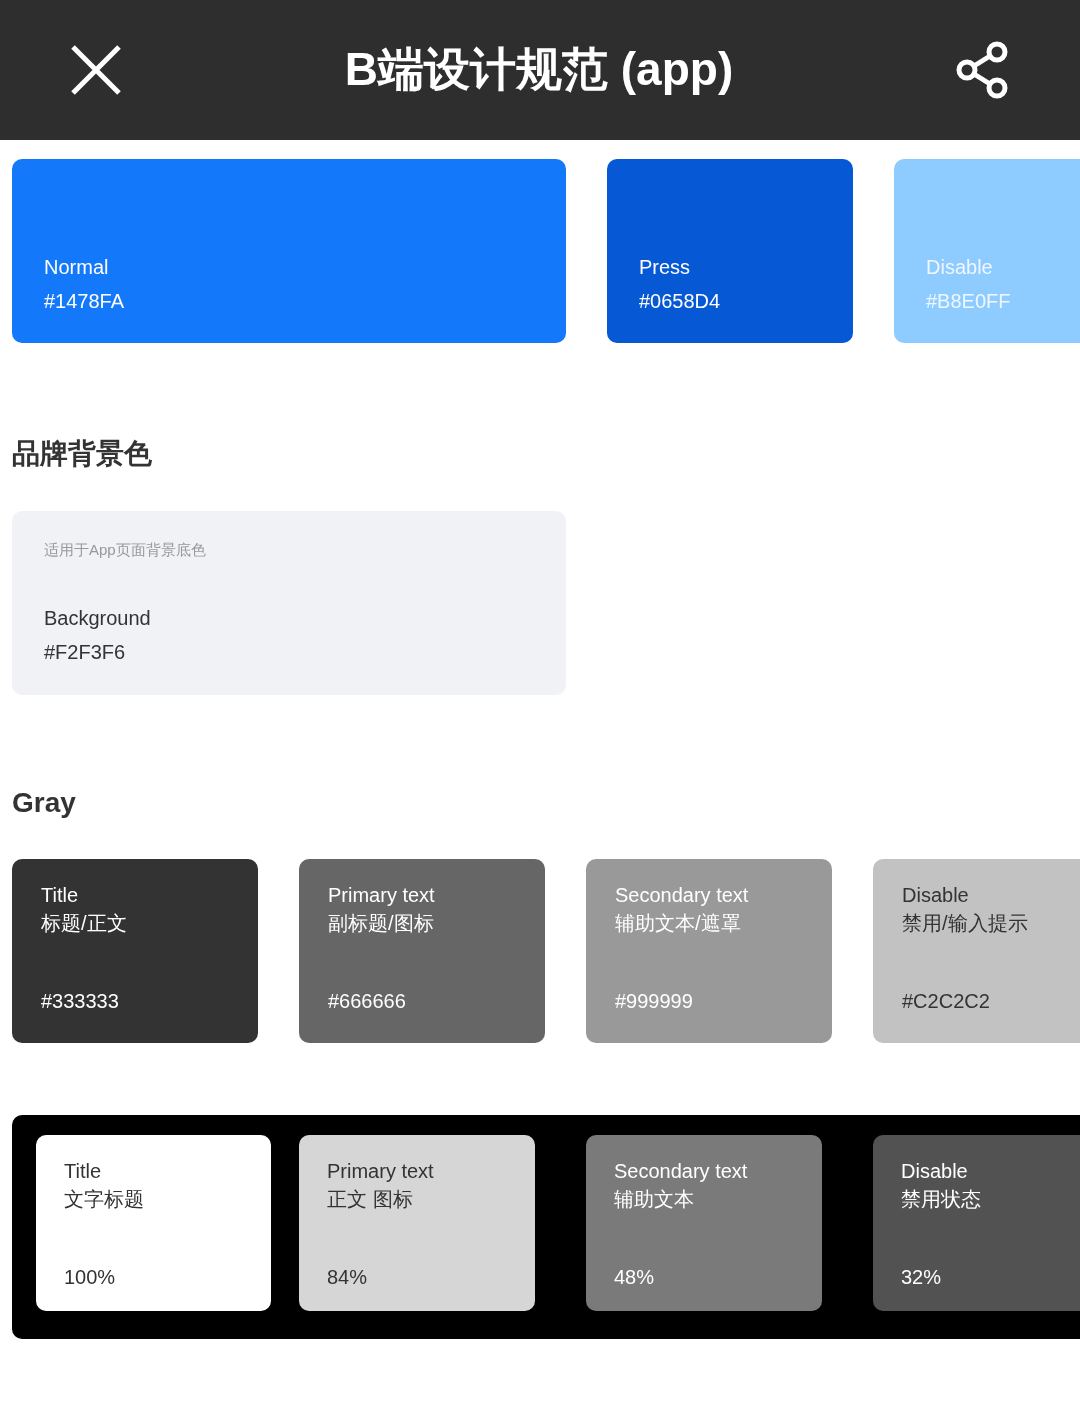 This screenshot has height=1422, width=1080. What do you see at coordinates (969, 301) in the screenshot?
I see `swatch-code: #B8E0FF` at bounding box center [969, 301].